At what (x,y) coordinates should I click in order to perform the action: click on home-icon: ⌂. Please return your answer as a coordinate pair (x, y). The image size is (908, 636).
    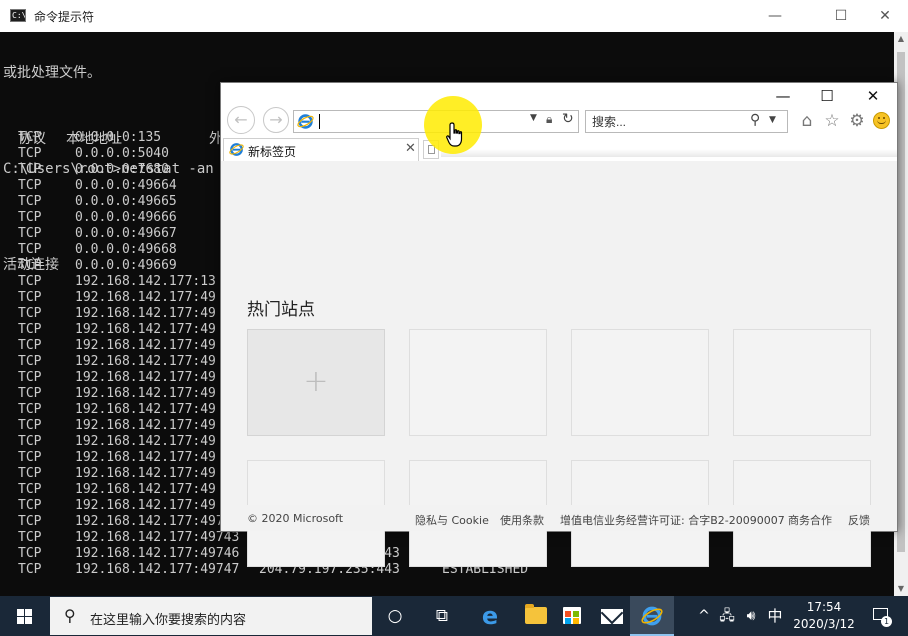
    Looking at the image, I should click on (807, 121).